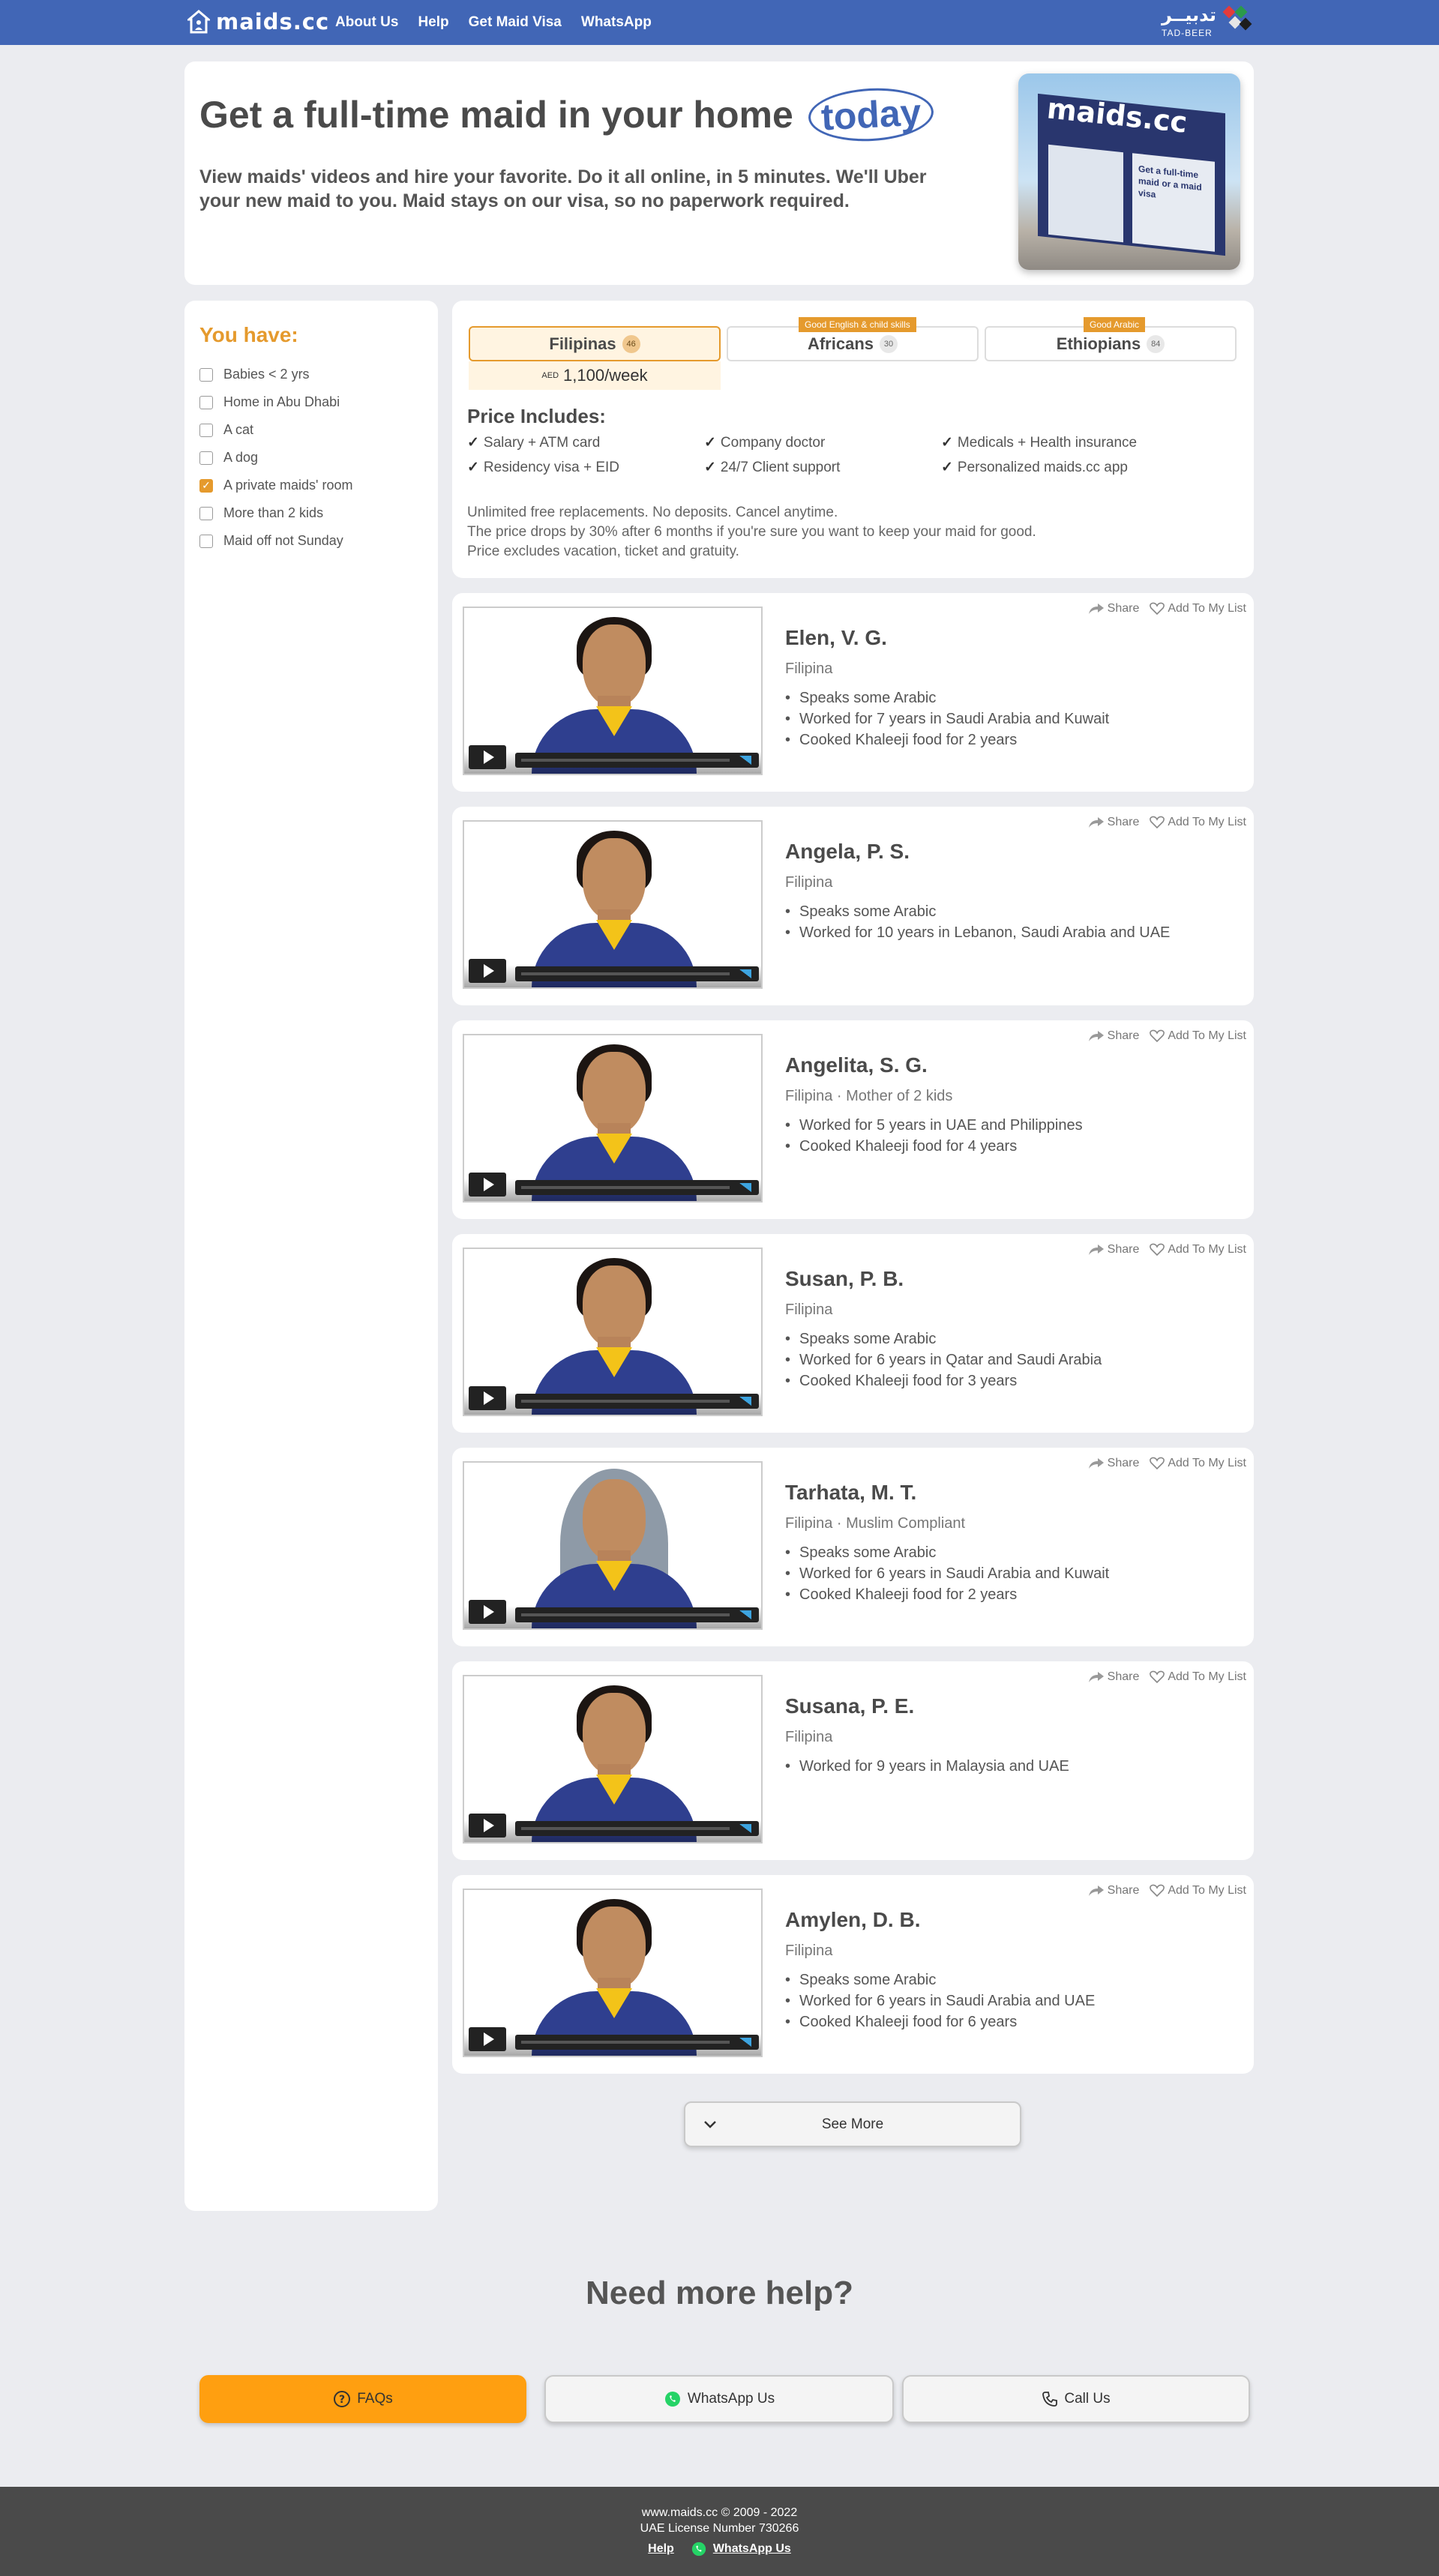  Describe the element at coordinates (741, 2549) in the screenshot. I see `footer-whatsapp-link: WhatsApp Us` at that location.